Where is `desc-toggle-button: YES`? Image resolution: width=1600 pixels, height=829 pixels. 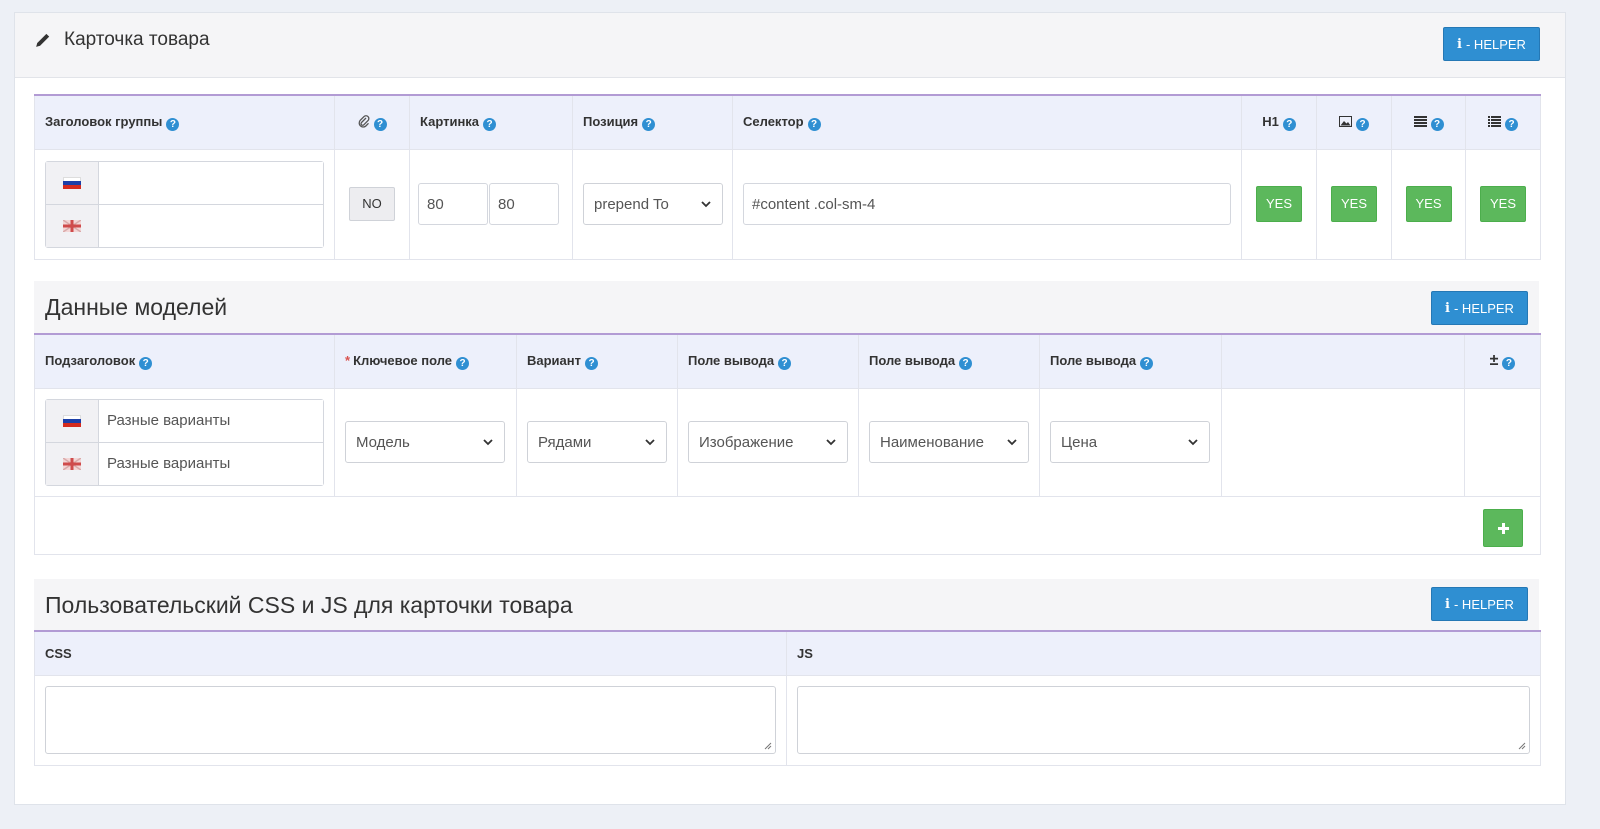 desc-toggle-button: YES is located at coordinates (1428, 204).